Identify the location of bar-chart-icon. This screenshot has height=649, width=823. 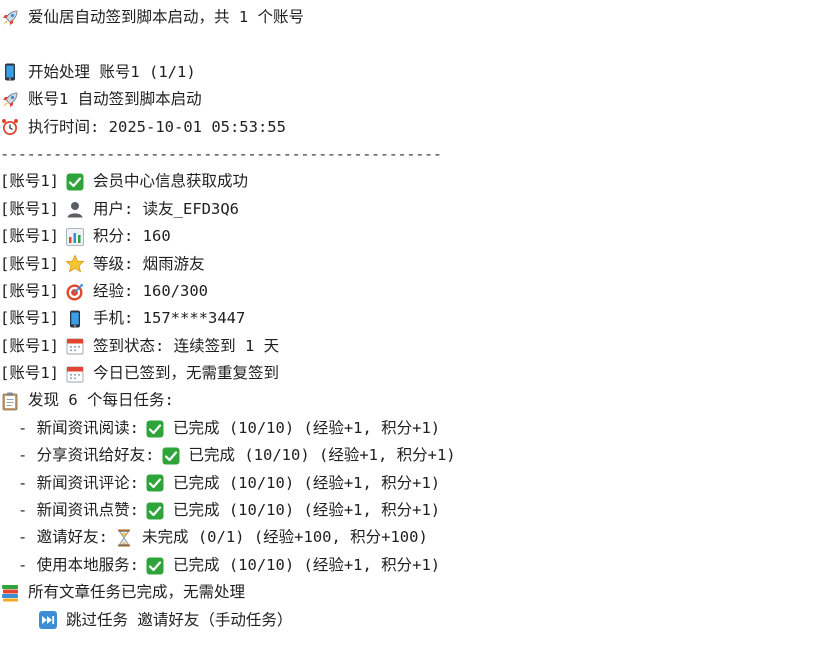
(75, 237).